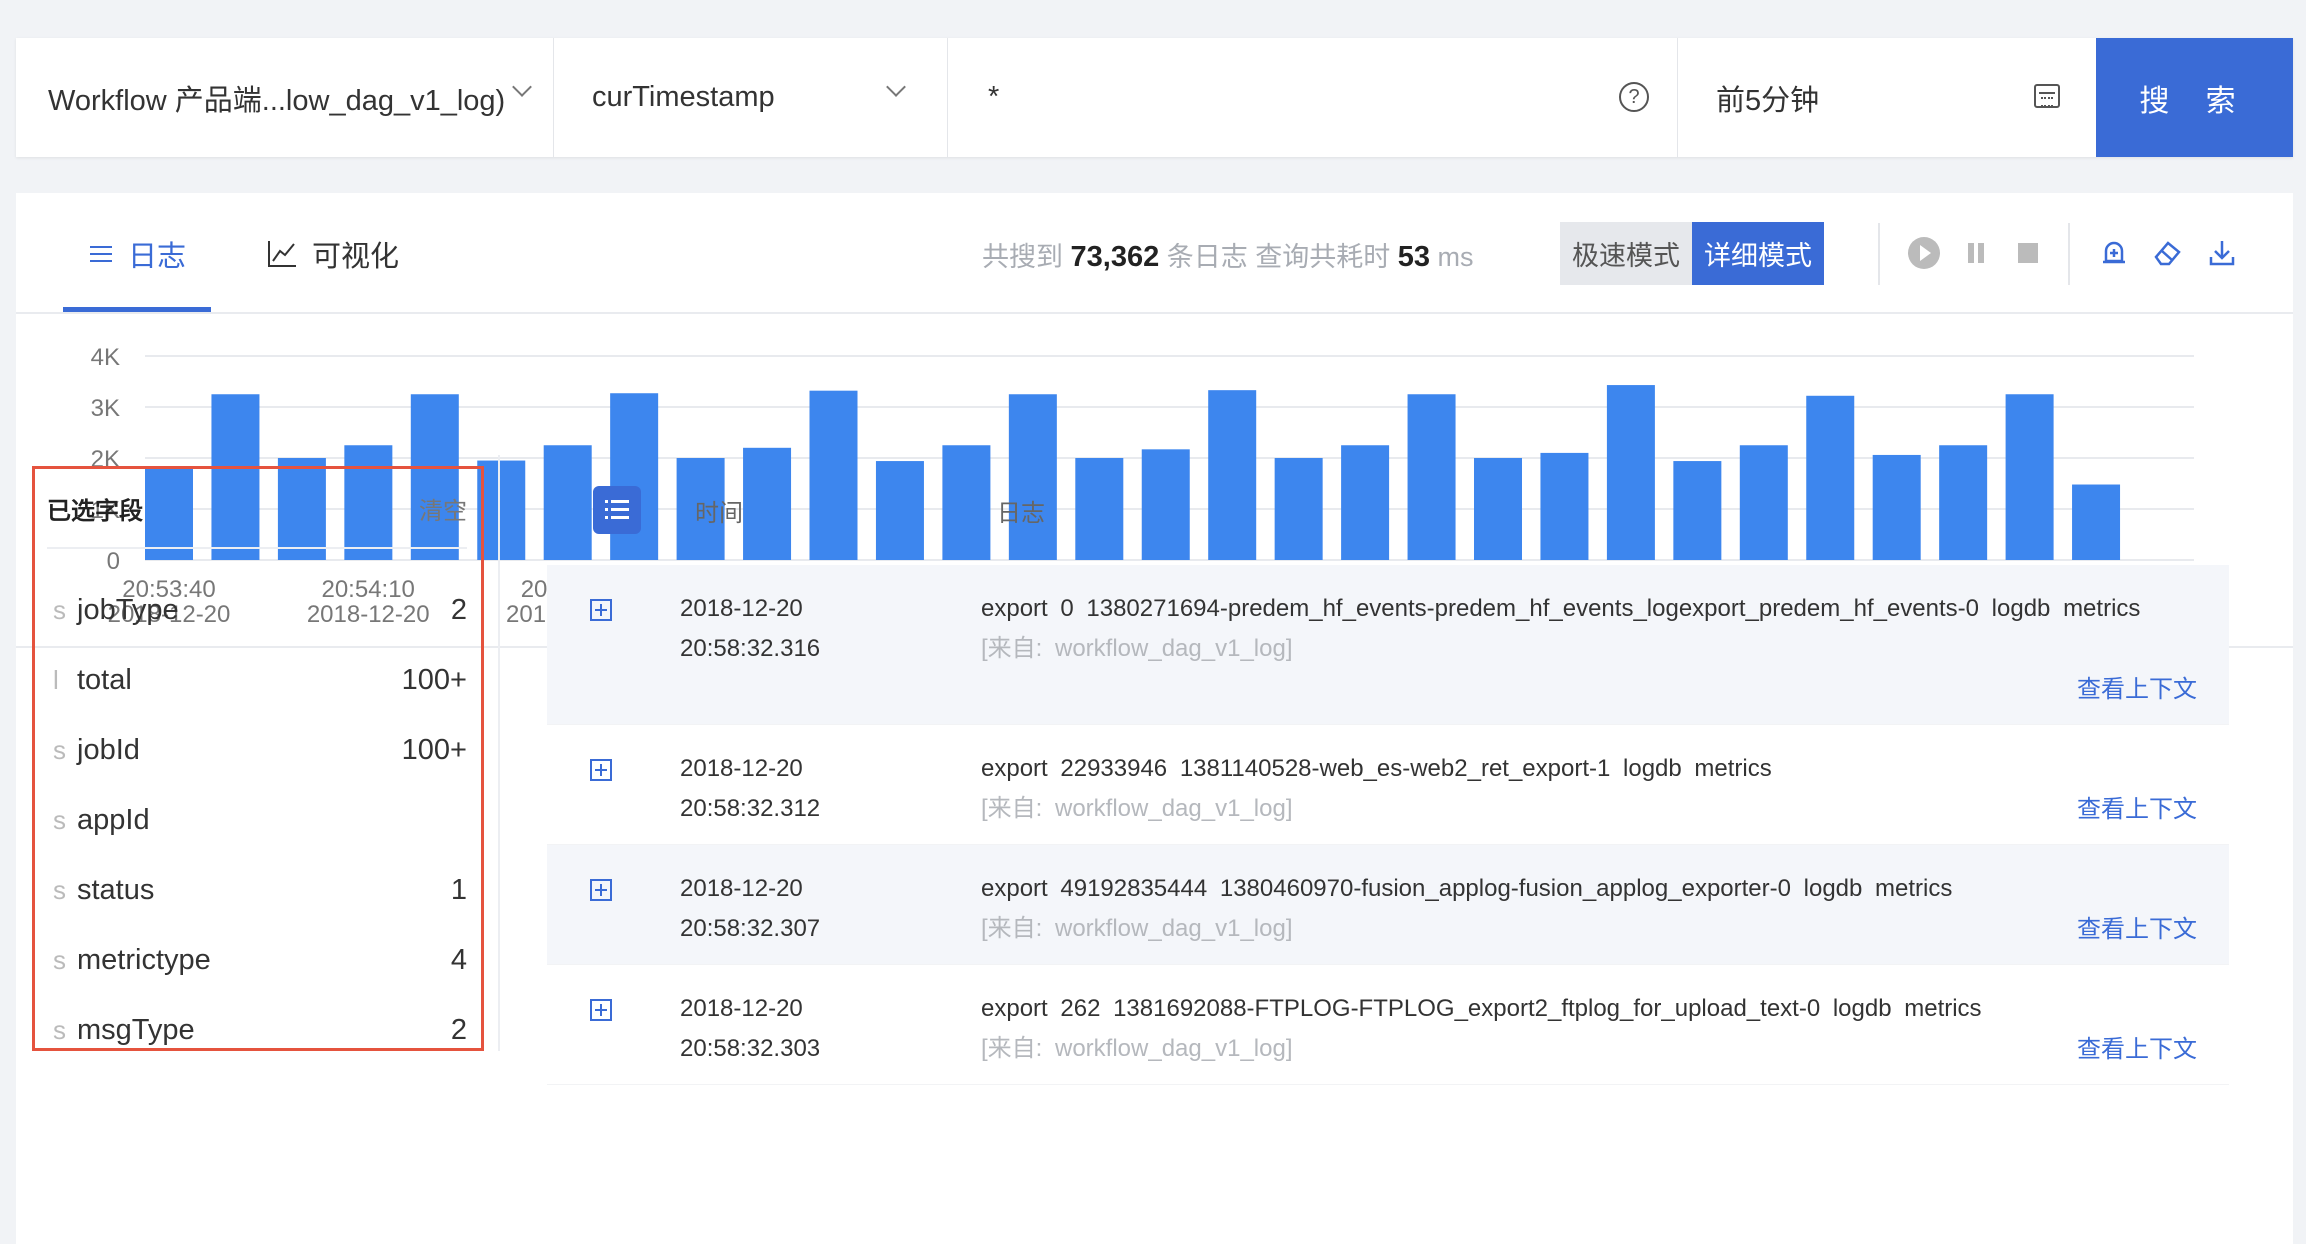 The image size is (2306, 1244). I want to click on tab-visualization-label: 可视化, so click(356, 257).